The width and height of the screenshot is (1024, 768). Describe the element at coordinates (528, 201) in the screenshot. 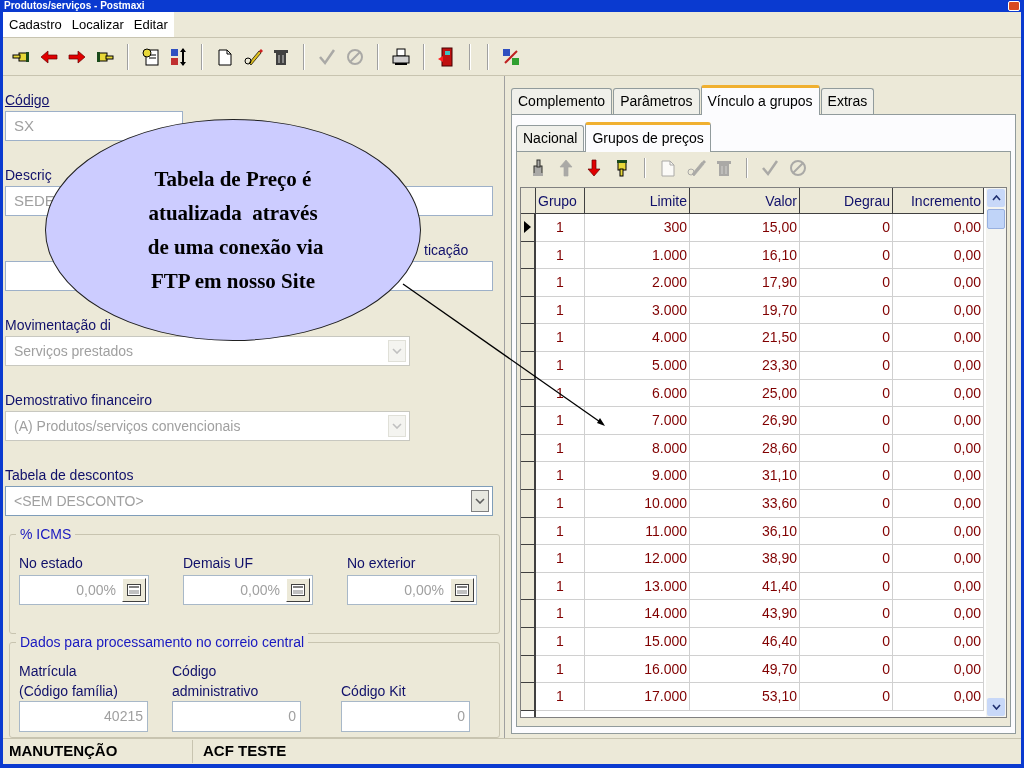

I see `header-corner-cell` at that location.